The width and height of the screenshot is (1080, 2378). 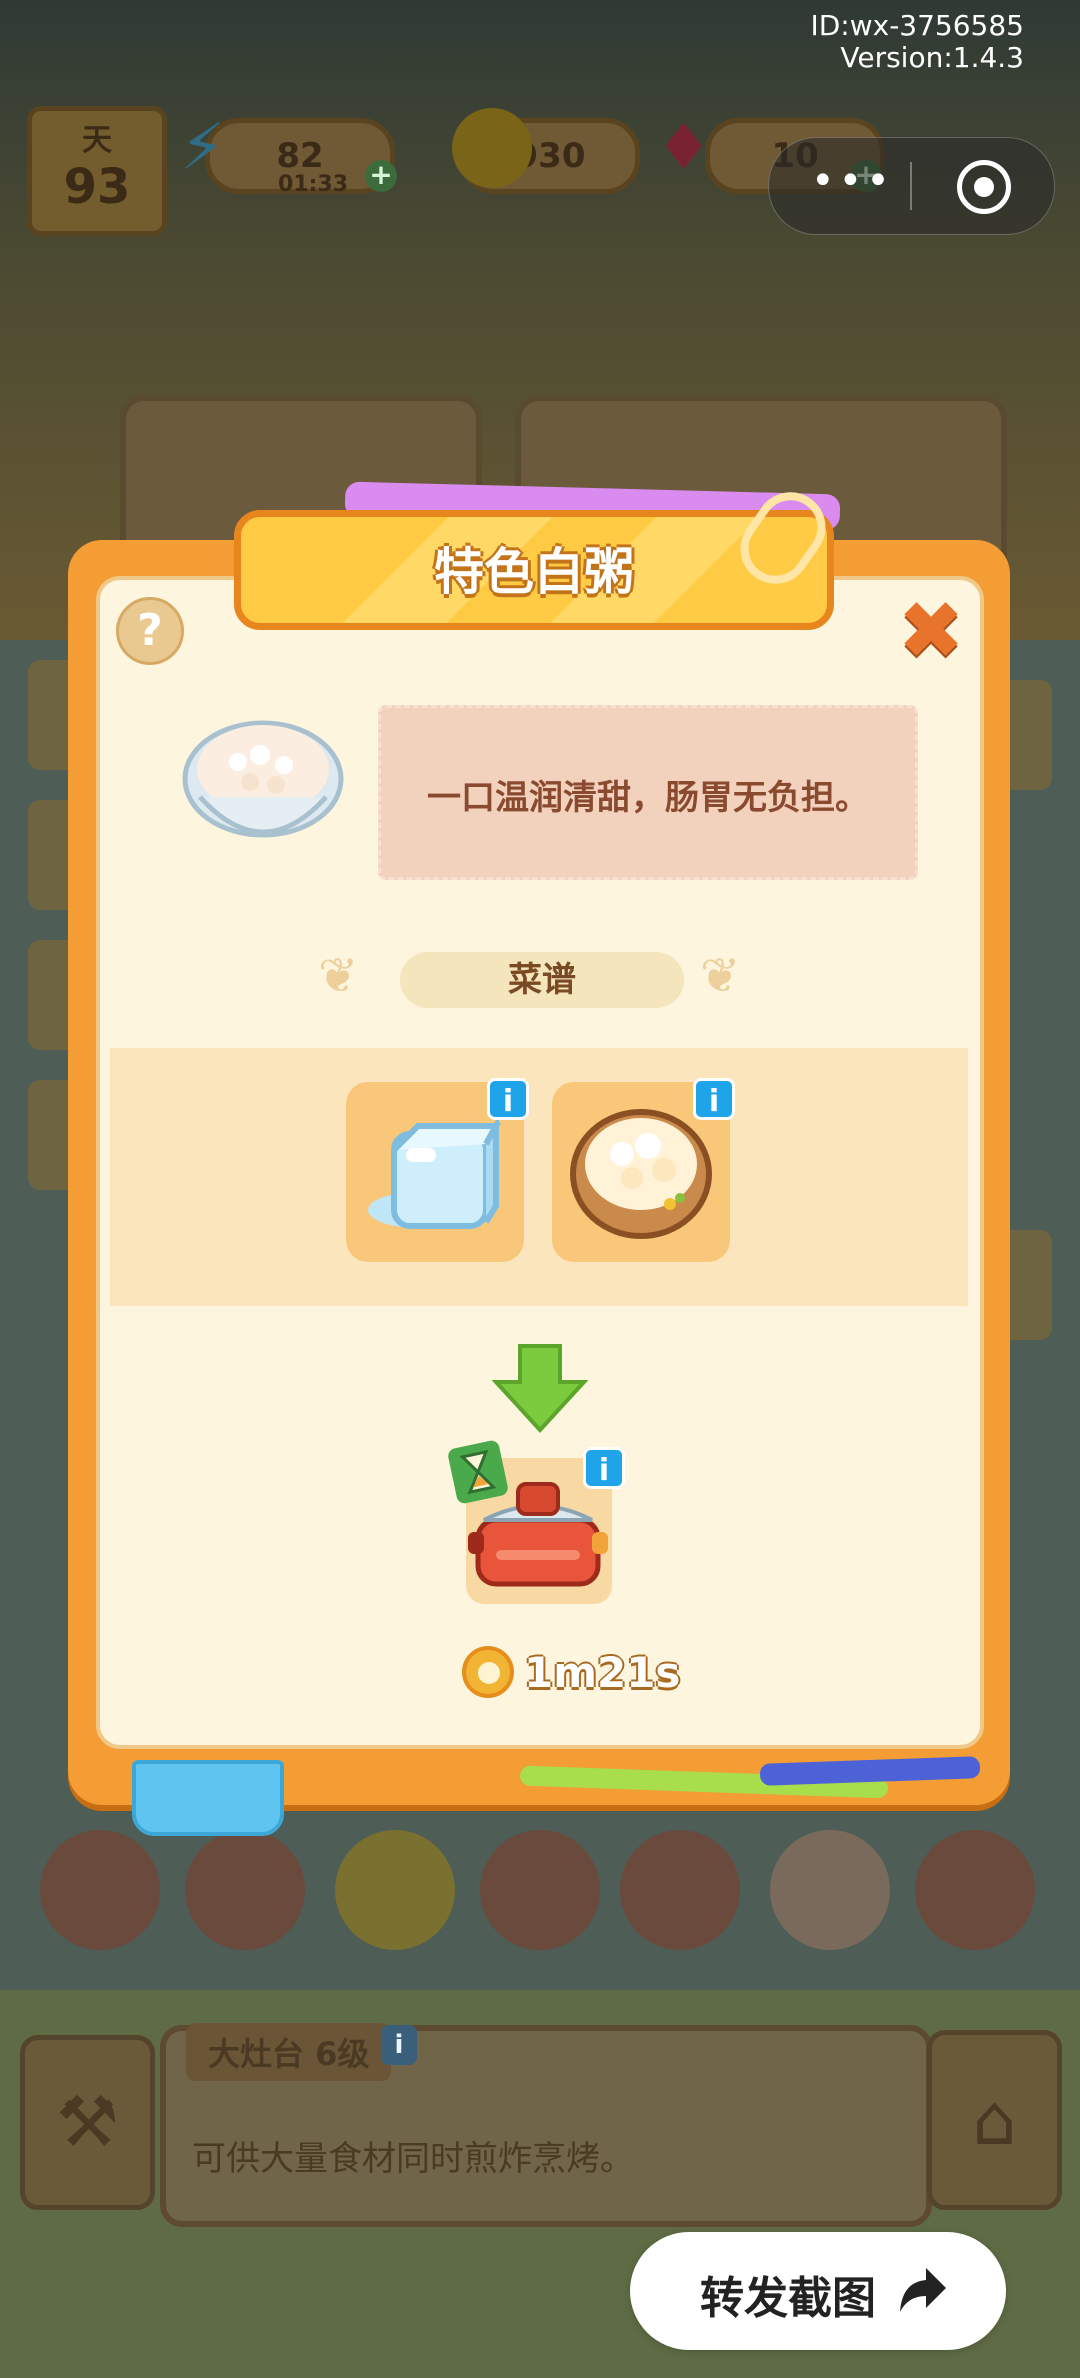 I want to click on lightning-icon: ⚡, so click(x=202, y=148).